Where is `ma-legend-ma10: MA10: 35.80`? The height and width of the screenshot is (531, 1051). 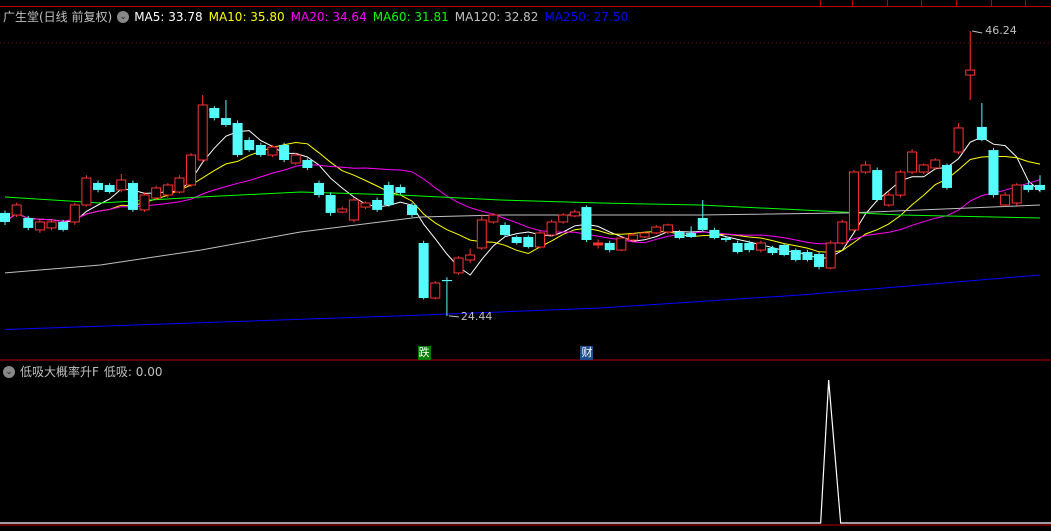
ma-legend-ma10: MA10: 35.80 is located at coordinates (246, 16).